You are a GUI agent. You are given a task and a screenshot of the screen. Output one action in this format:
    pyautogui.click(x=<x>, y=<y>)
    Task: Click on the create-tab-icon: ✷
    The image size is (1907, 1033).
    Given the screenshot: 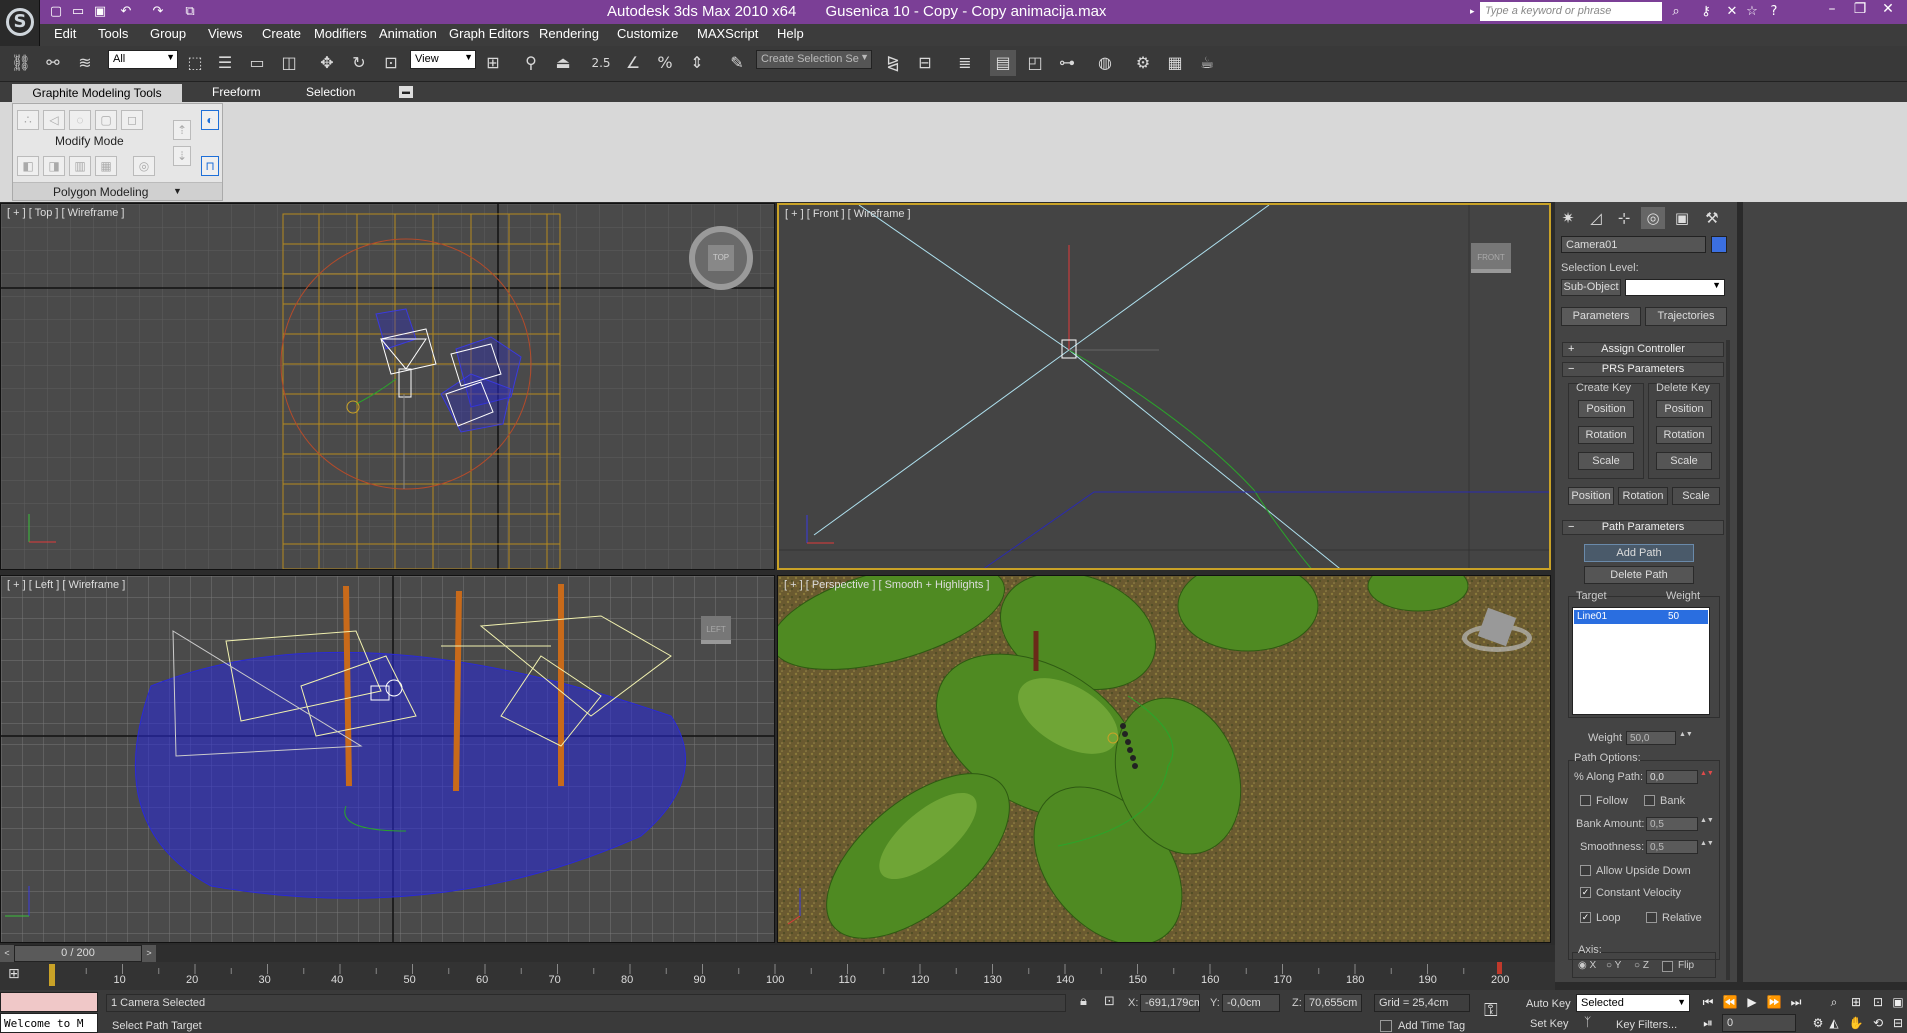 What is the action you would take?
    pyautogui.click(x=1568, y=218)
    